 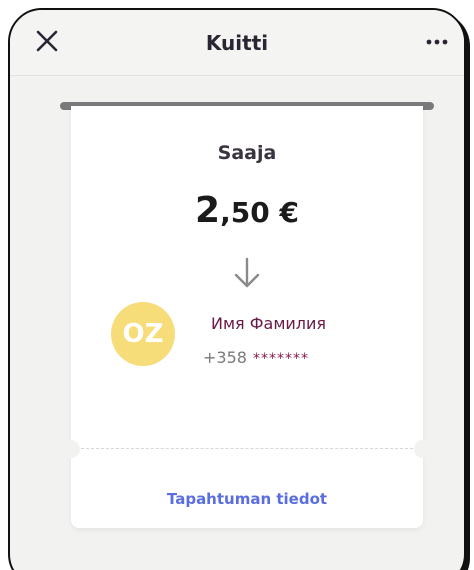 What do you see at coordinates (71, 449) in the screenshot?
I see `perforation-notch-left` at bounding box center [71, 449].